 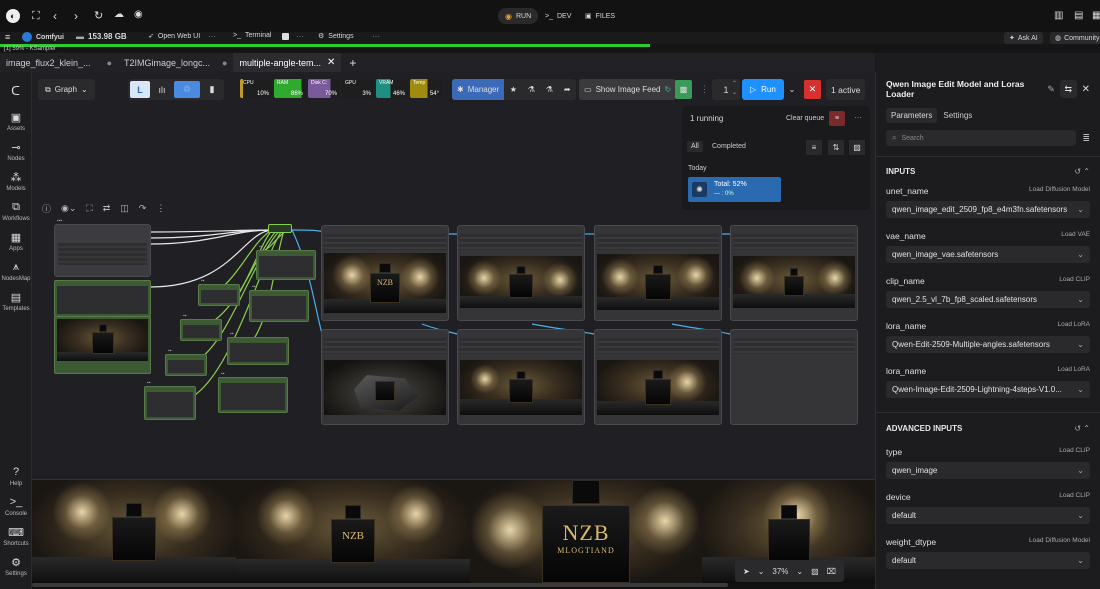 What do you see at coordinates (1078, 15) in the screenshot?
I see `panel-icon: ▤` at bounding box center [1078, 15].